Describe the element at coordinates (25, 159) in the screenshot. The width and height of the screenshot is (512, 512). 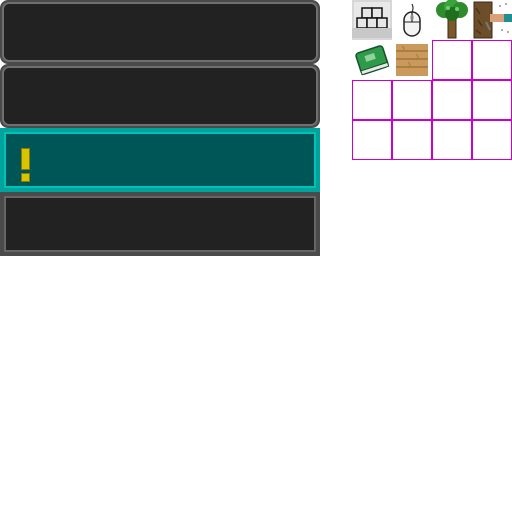
I see `exclamation-icon` at that location.